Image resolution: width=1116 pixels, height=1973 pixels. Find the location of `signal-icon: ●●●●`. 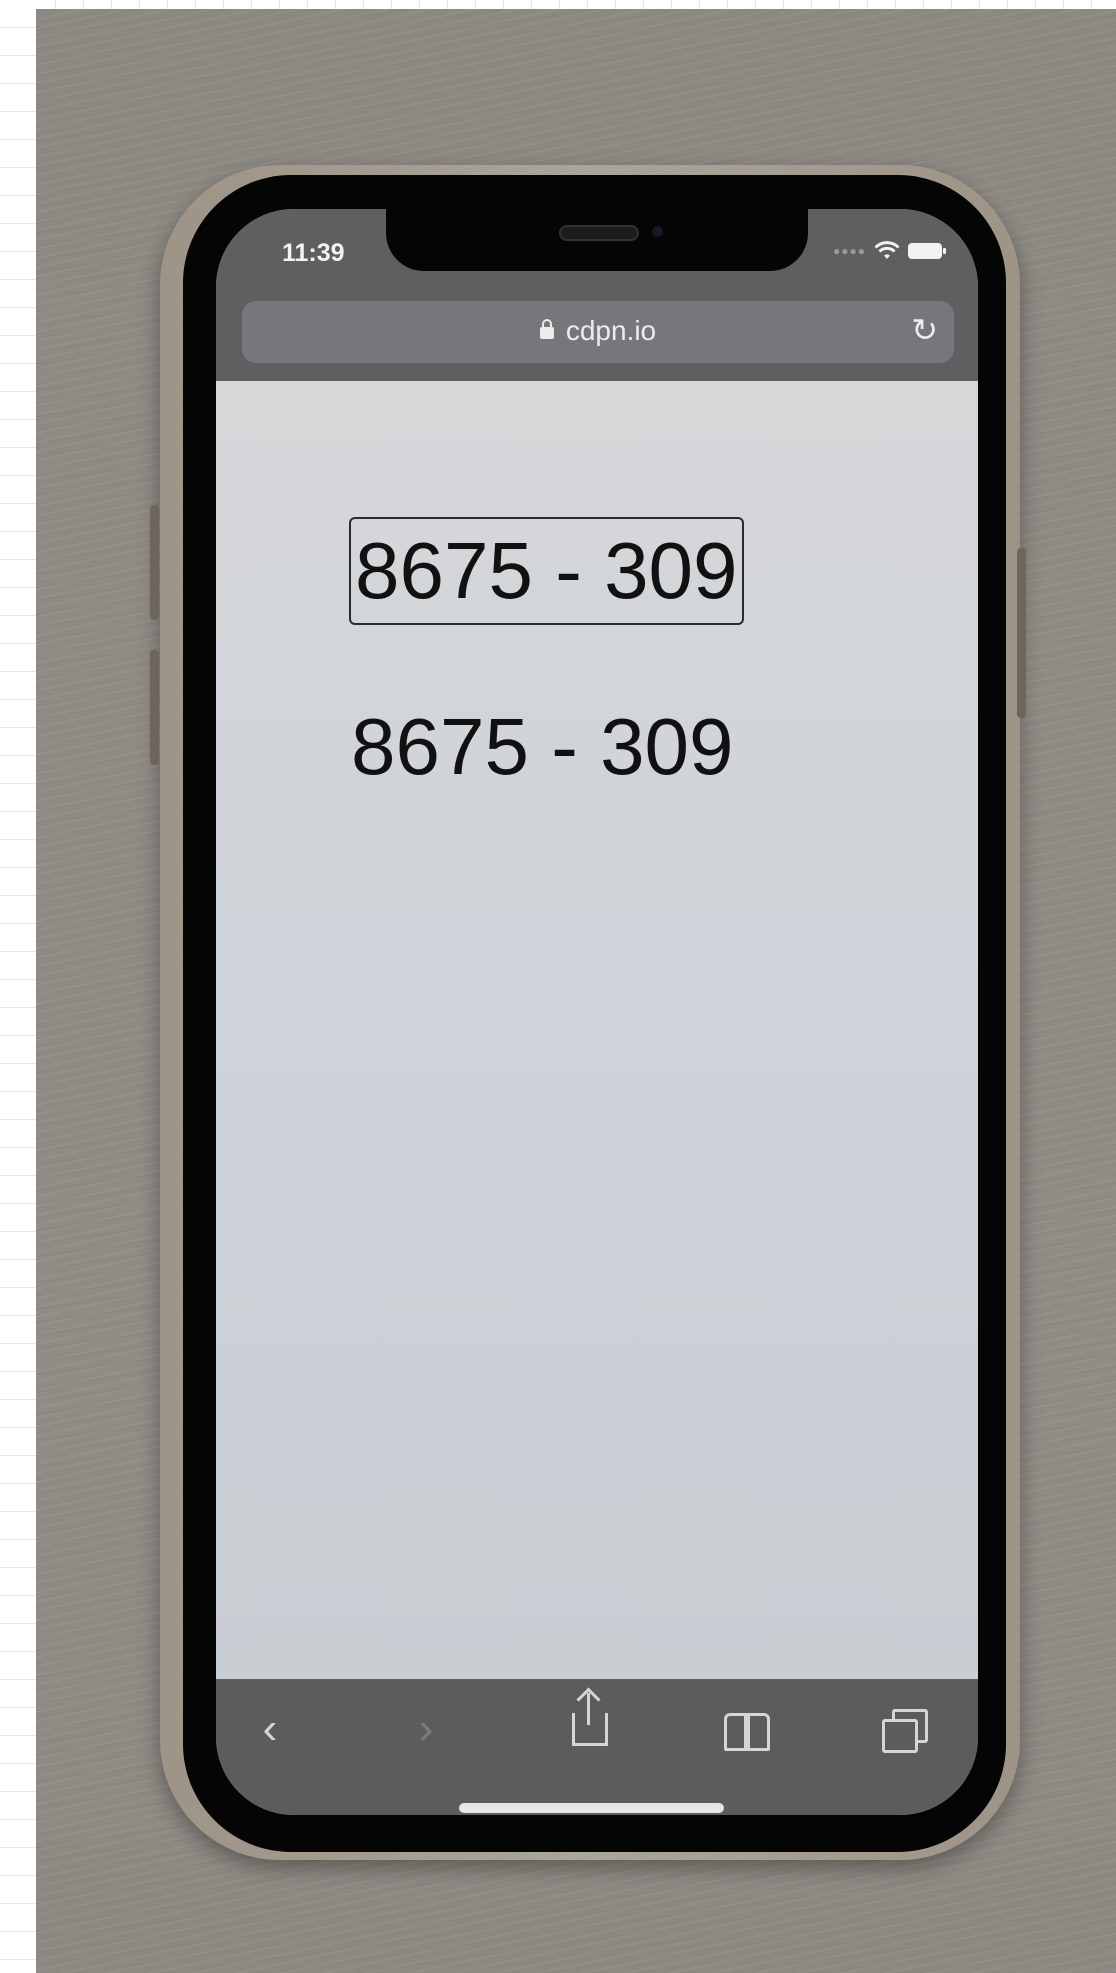

signal-icon: ●●●● is located at coordinates (849, 251).